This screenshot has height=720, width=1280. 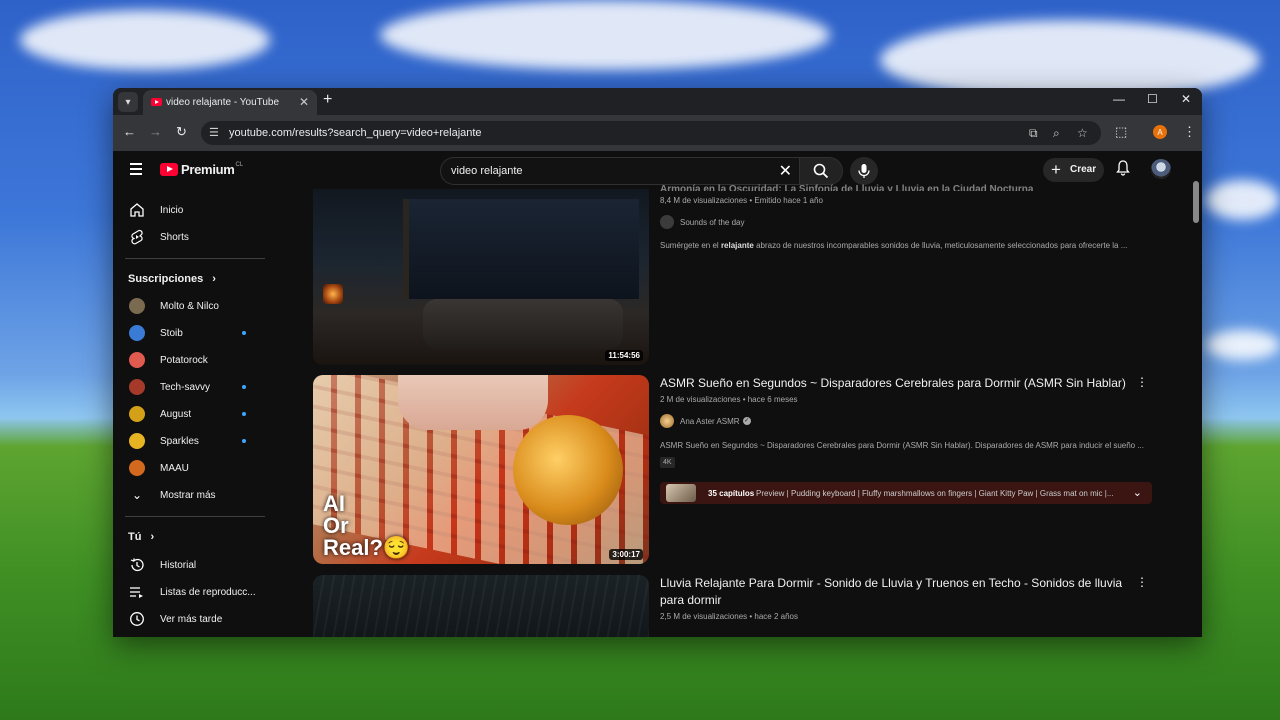 I want to click on install-app-icon: ⧉, so click(x=1033, y=133).